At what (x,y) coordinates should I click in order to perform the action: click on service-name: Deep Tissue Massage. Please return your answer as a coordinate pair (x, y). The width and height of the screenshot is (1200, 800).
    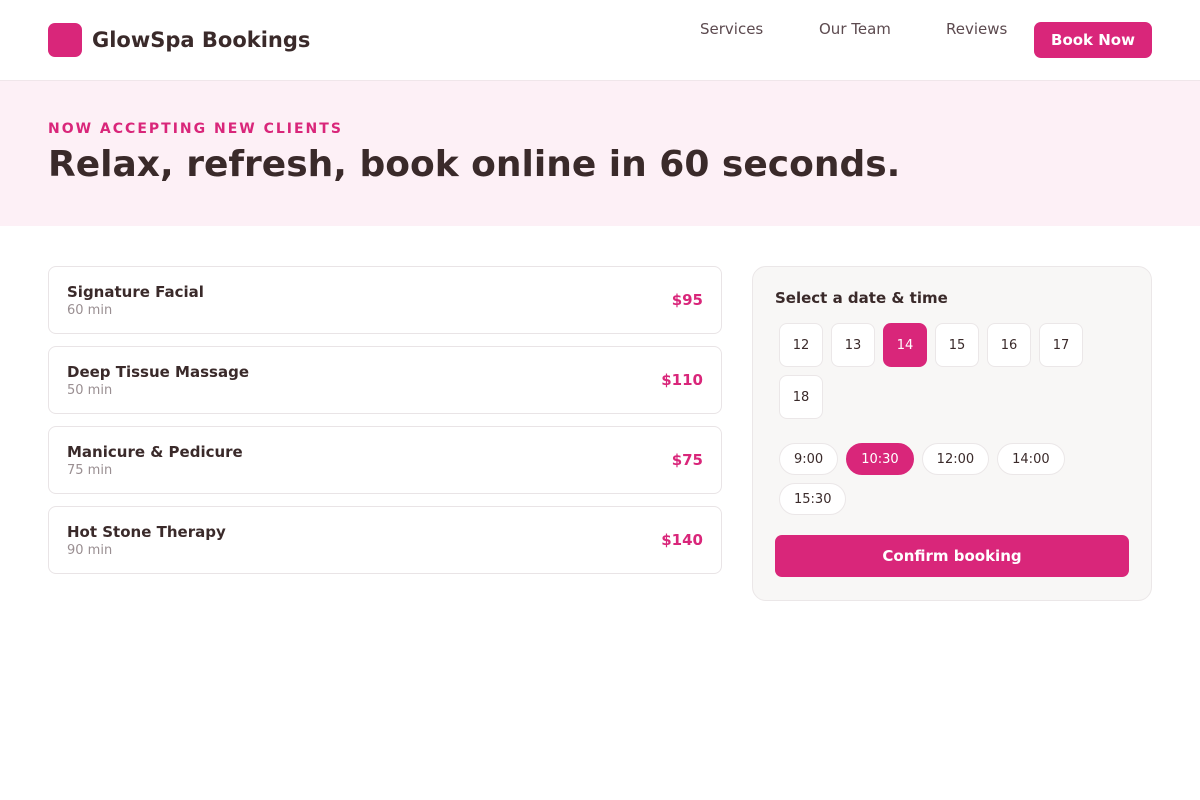
    Looking at the image, I should click on (158, 372).